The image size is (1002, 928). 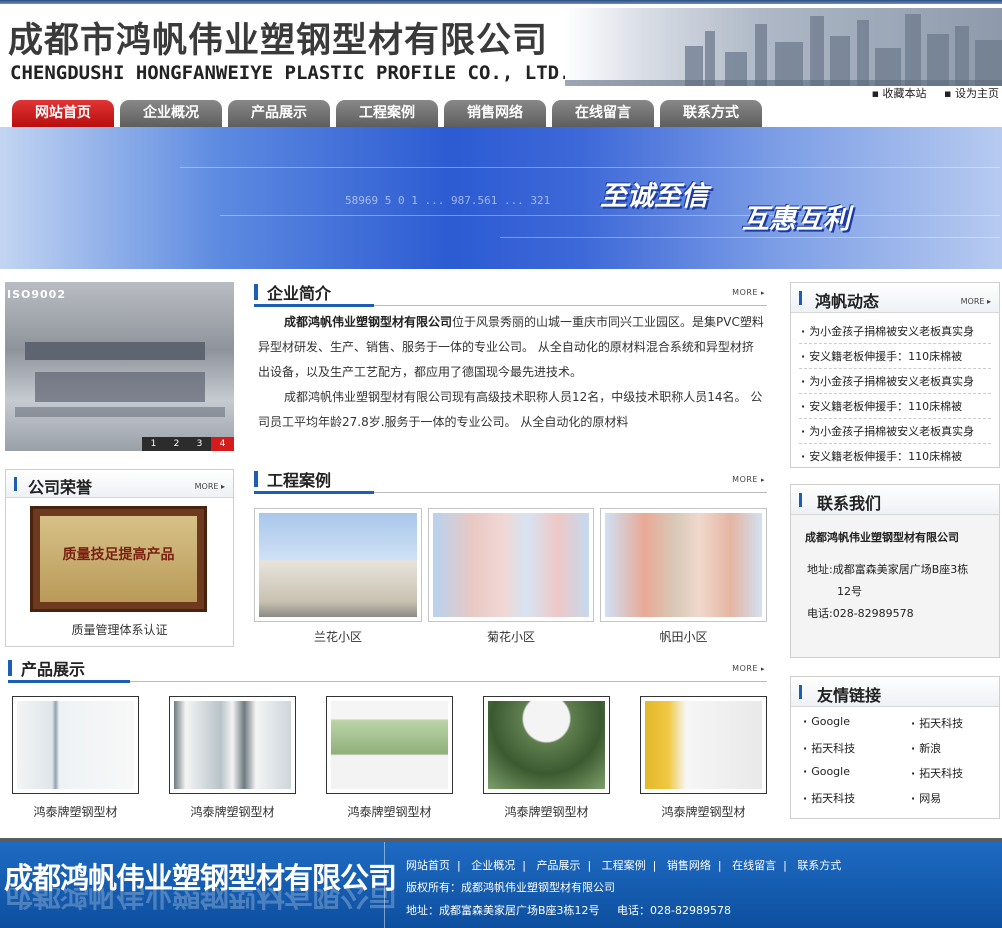 I want to click on product-caption-1: 鸿泰牌塑钢型材, so click(x=75, y=811).